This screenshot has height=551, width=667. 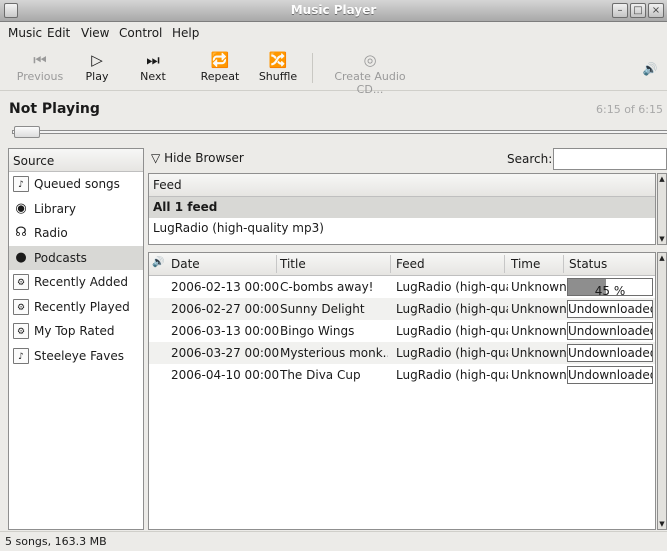 I want to click on episode-title: The Diva Cup, so click(x=320, y=375).